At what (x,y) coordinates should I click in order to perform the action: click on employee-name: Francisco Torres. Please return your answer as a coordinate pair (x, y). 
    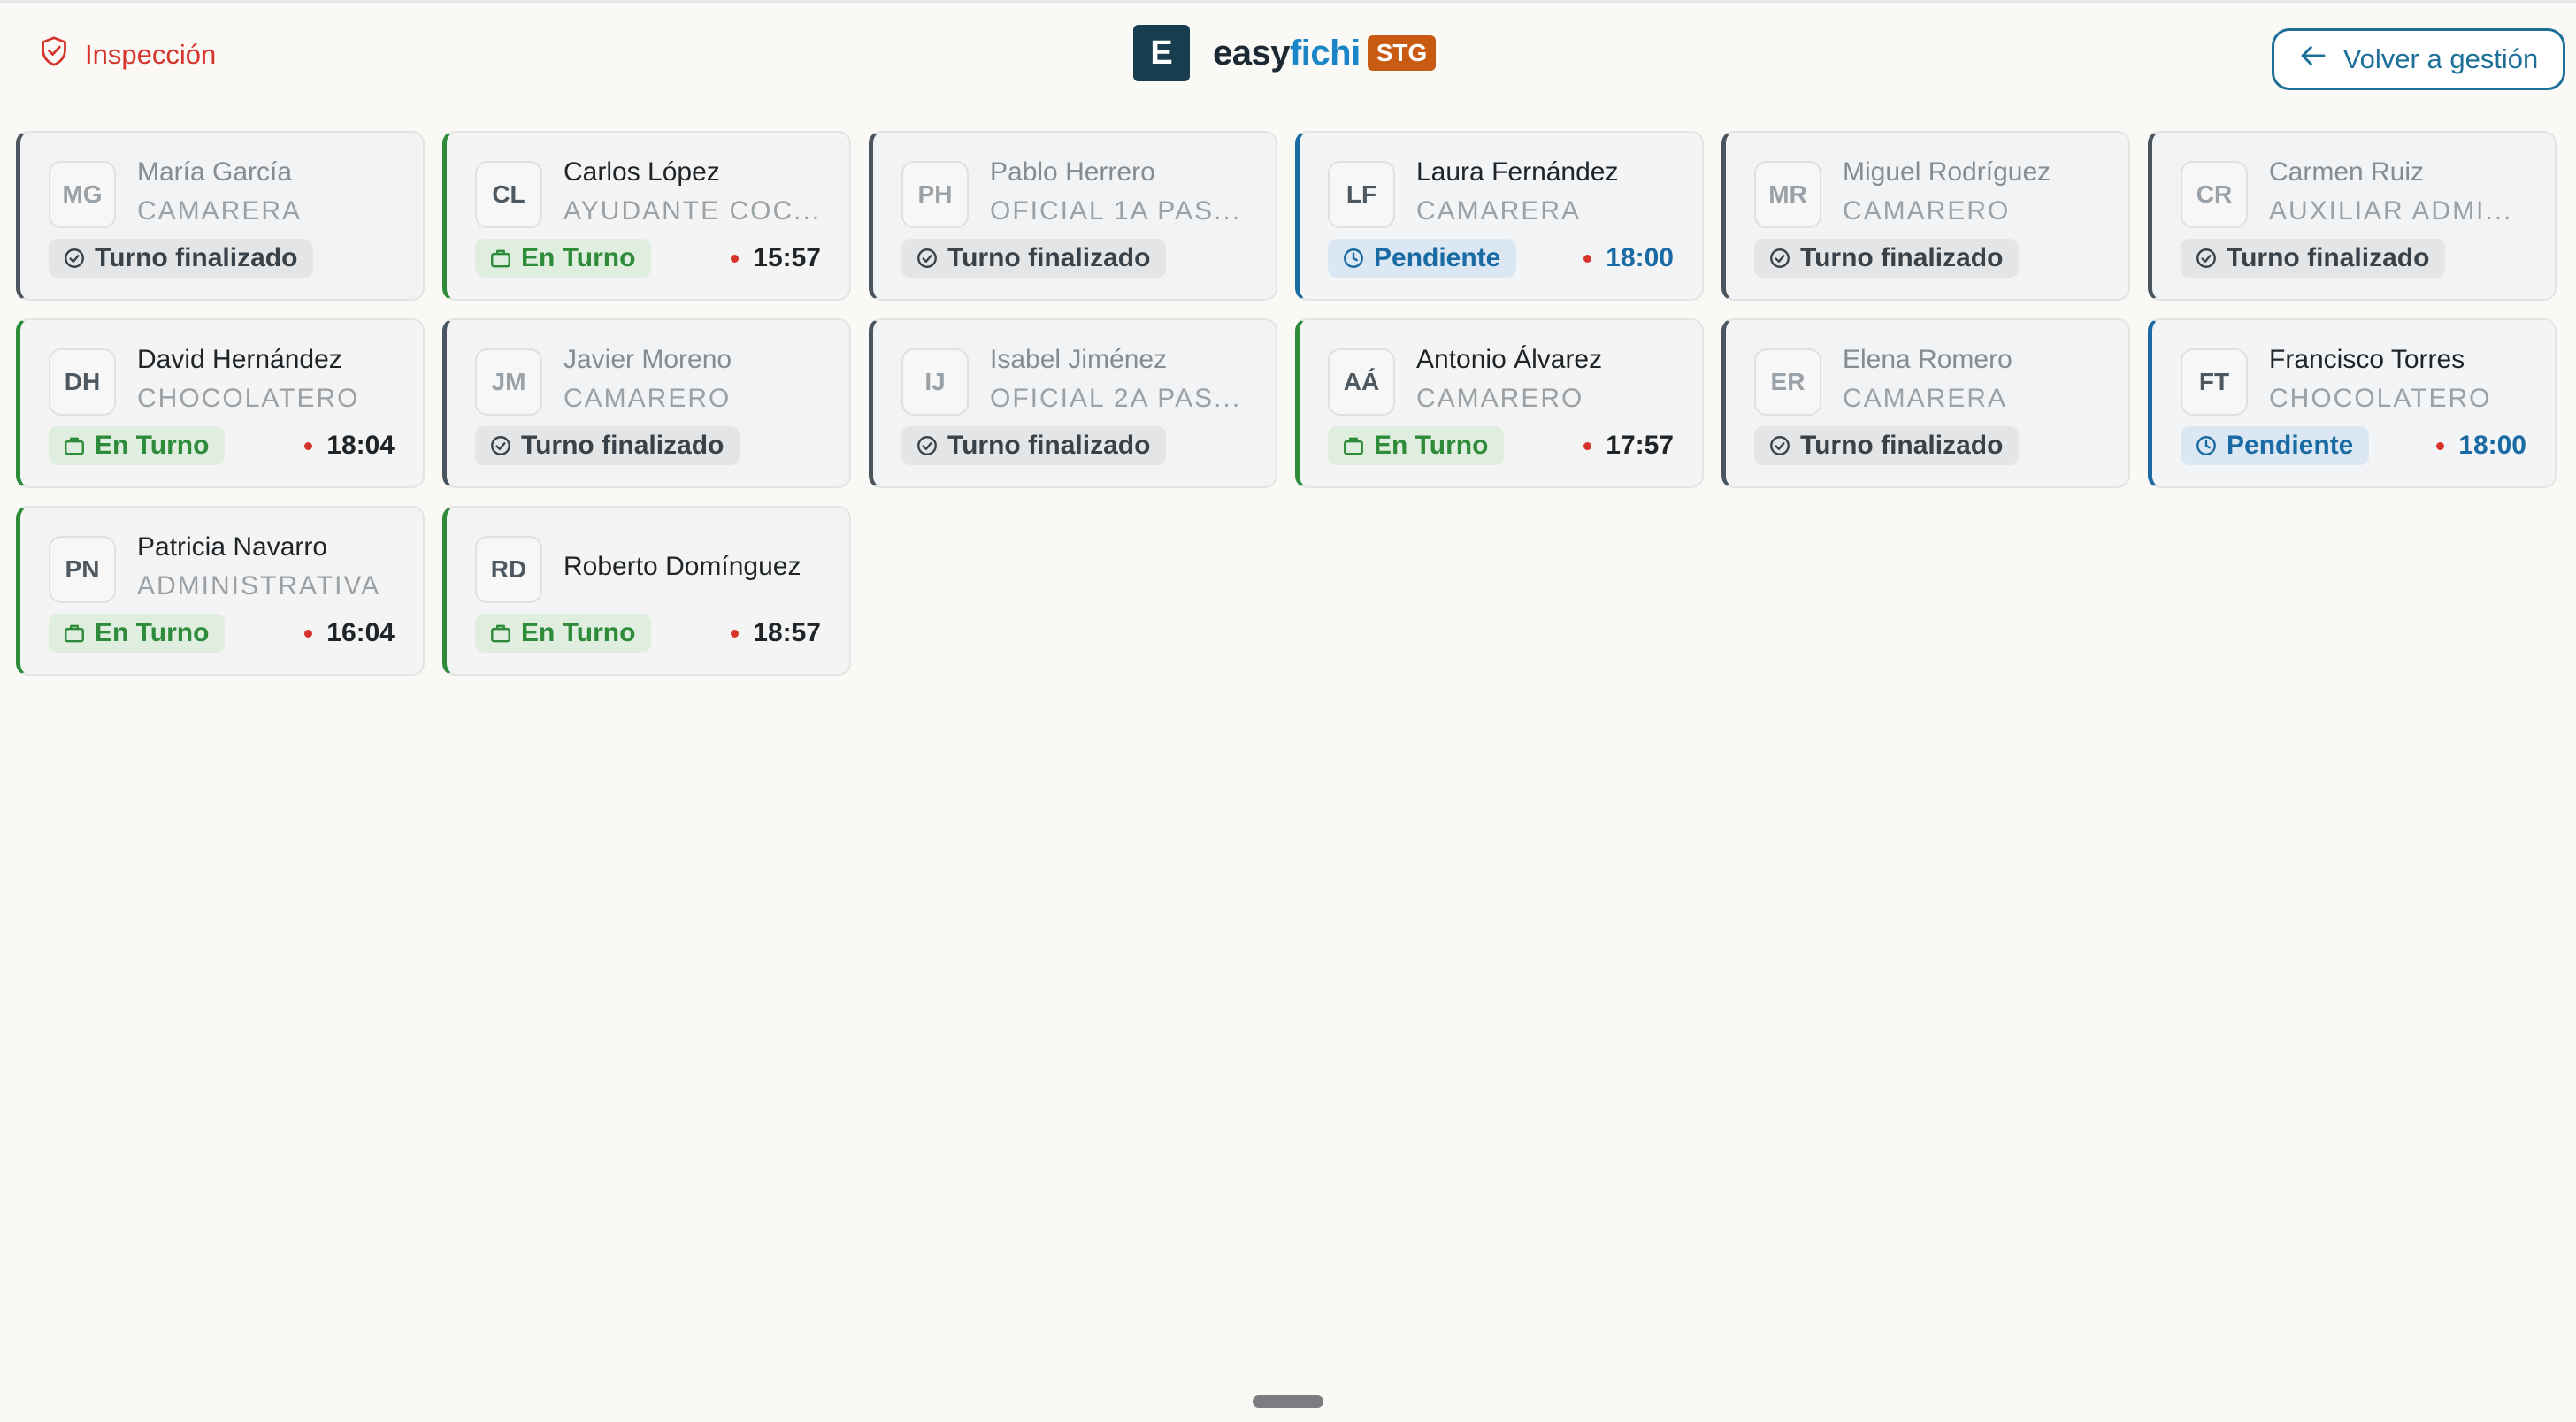
    Looking at the image, I should click on (2367, 359).